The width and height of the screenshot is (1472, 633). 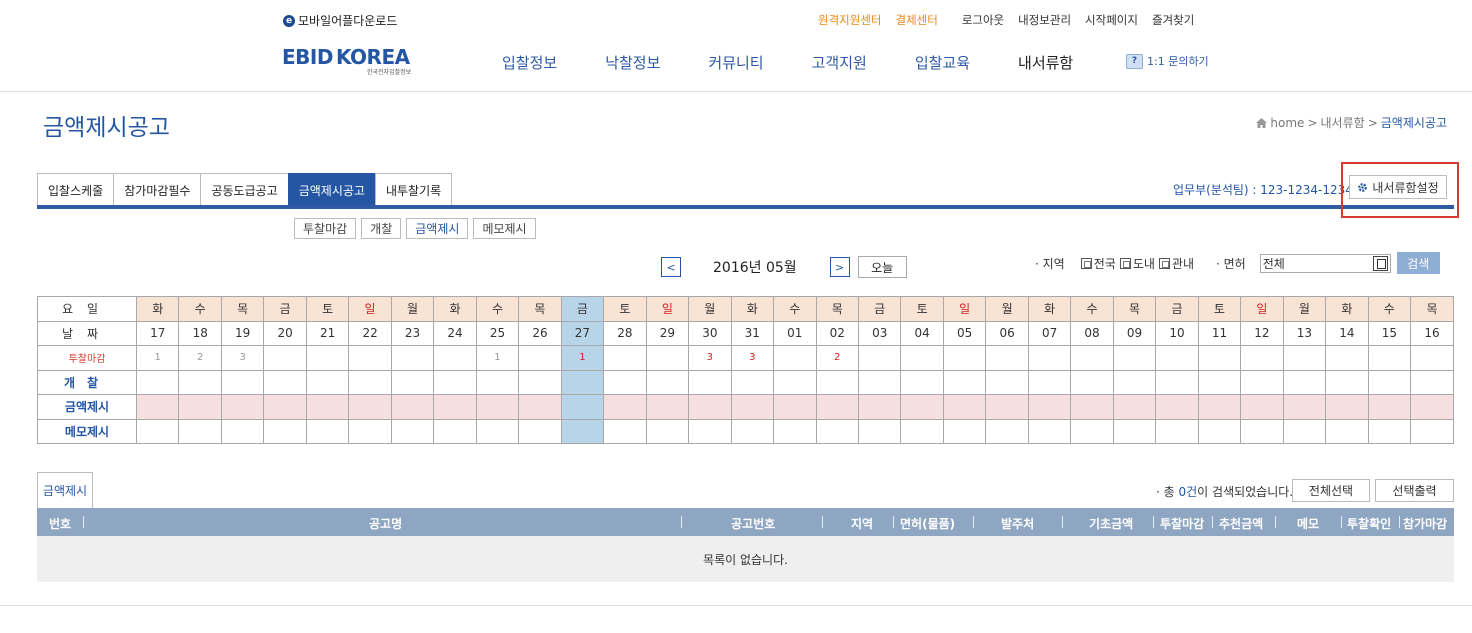 What do you see at coordinates (244, 189) in the screenshot?
I see `tab-joint-contract: 공동도급공고` at bounding box center [244, 189].